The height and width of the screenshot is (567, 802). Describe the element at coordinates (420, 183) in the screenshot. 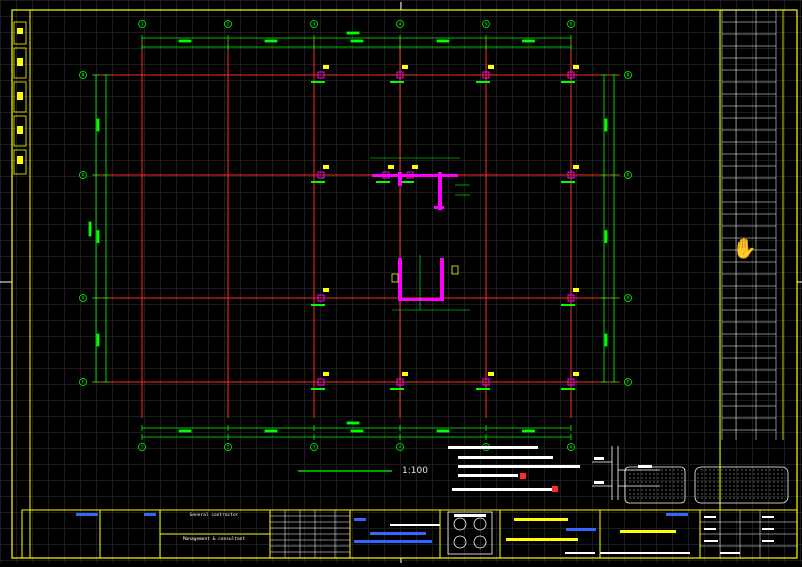

I see `core-wall-upper` at that location.